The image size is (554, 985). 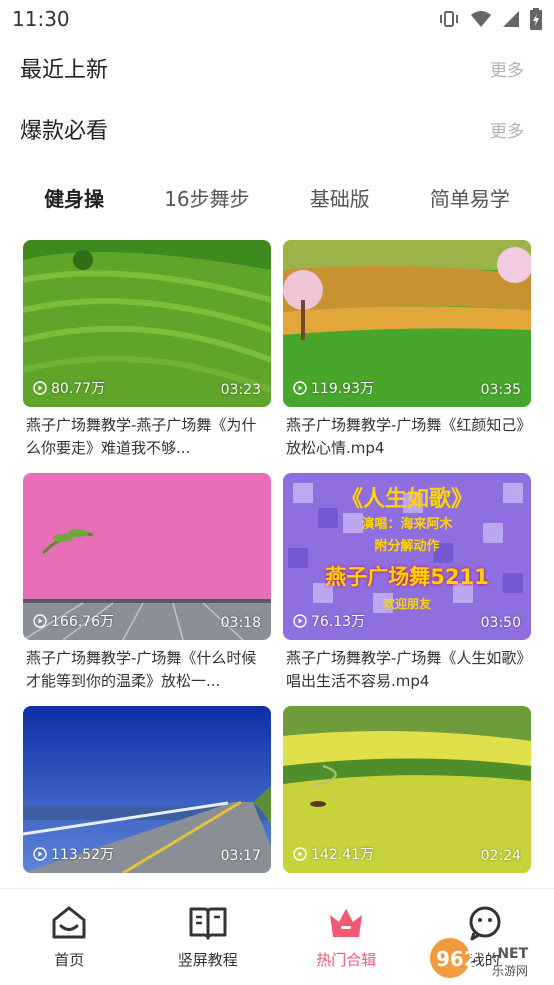 What do you see at coordinates (240, 390) in the screenshot?
I see `video-duration: 03:23` at bounding box center [240, 390].